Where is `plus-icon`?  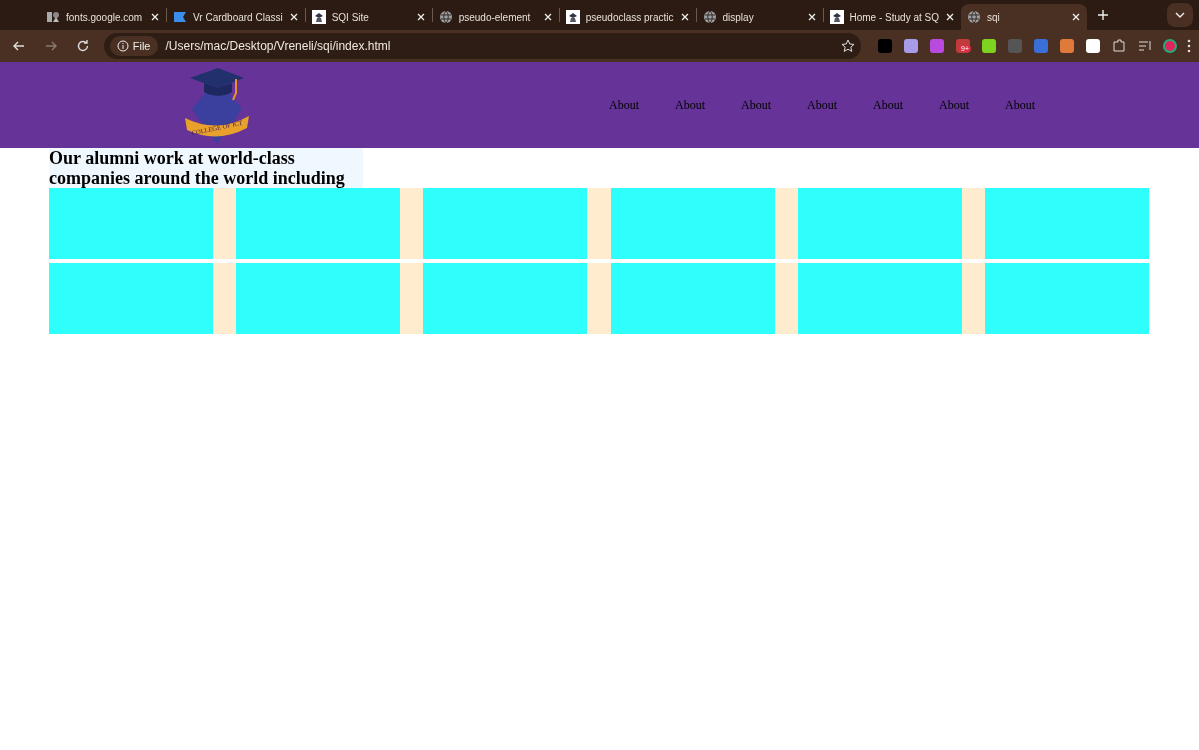 plus-icon is located at coordinates (1103, 15).